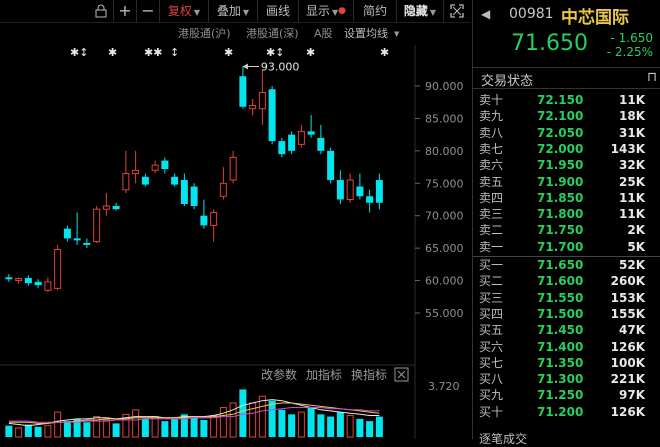  I want to click on diejia-button: 叠加 ▼, so click(232, 11).